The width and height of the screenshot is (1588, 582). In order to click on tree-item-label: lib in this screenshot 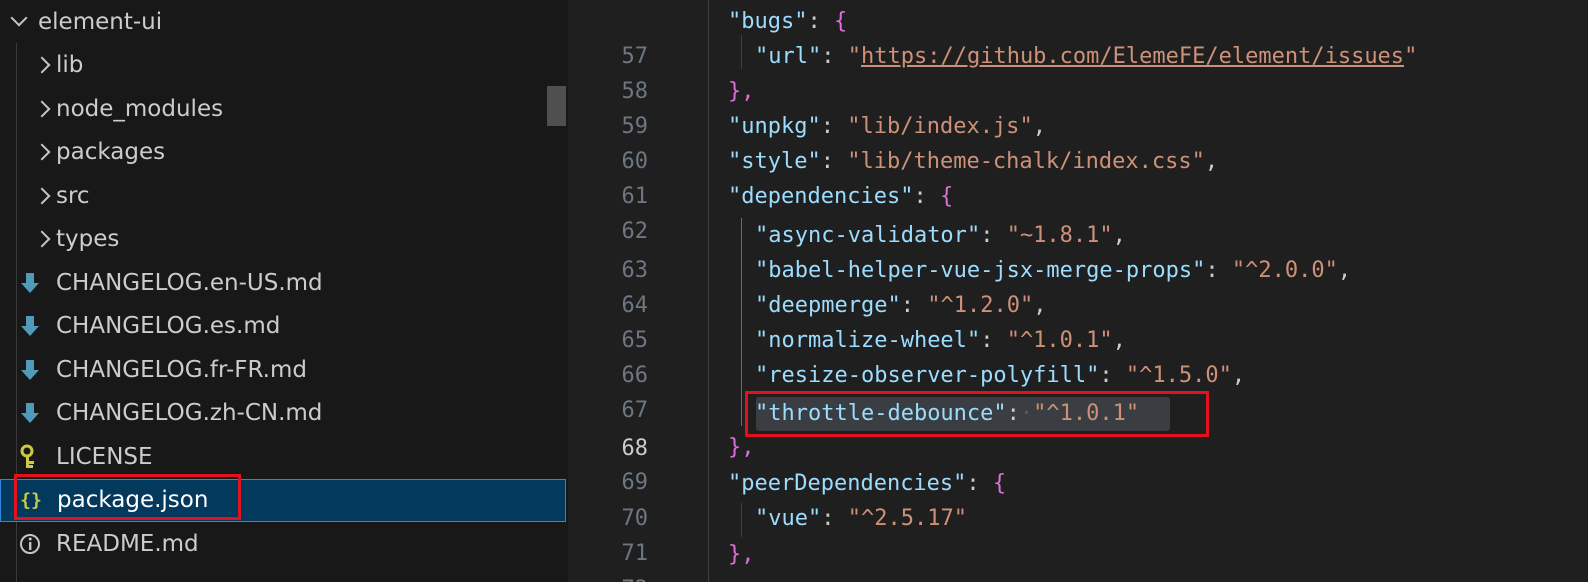, I will do `click(70, 65)`.